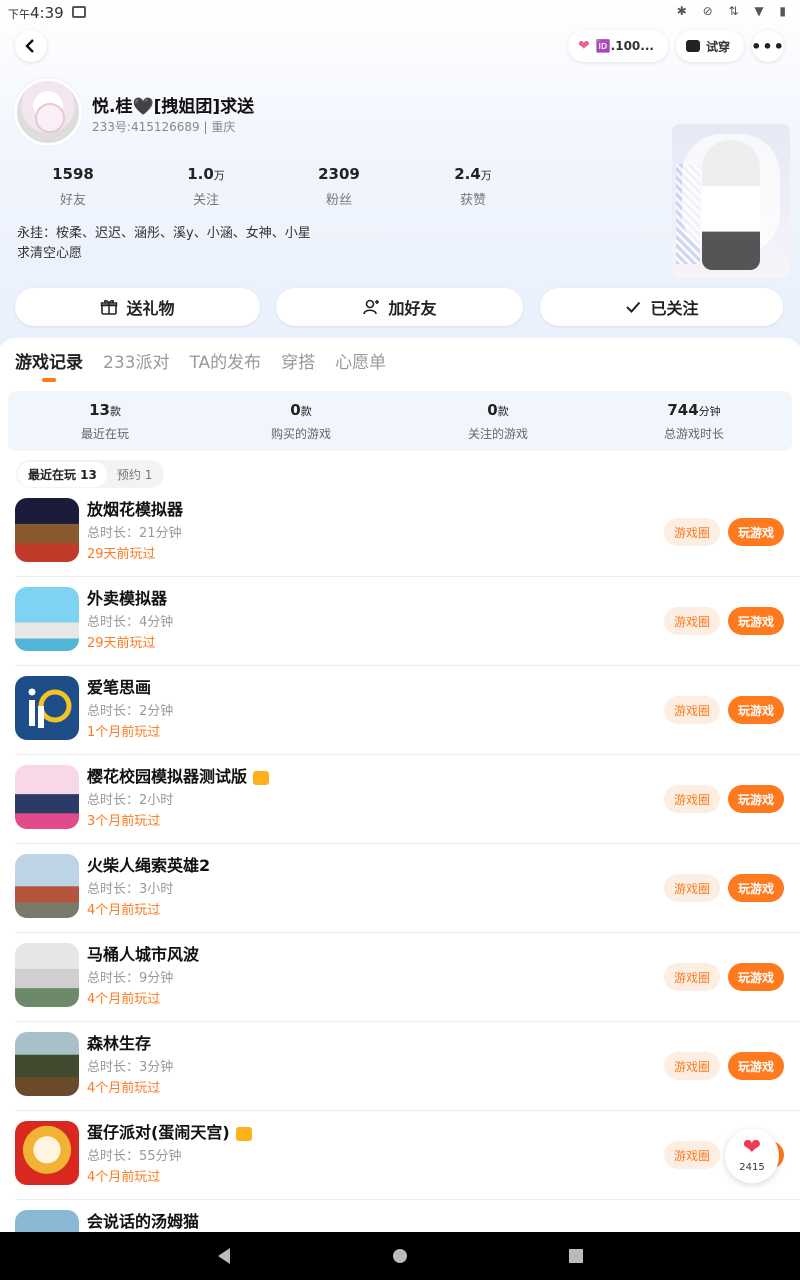 The height and width of the screenshot is (1280, 800). Describe the element at coordinates (576, 1256) in the screenshot. I see `nav-recents-icon` at that location.